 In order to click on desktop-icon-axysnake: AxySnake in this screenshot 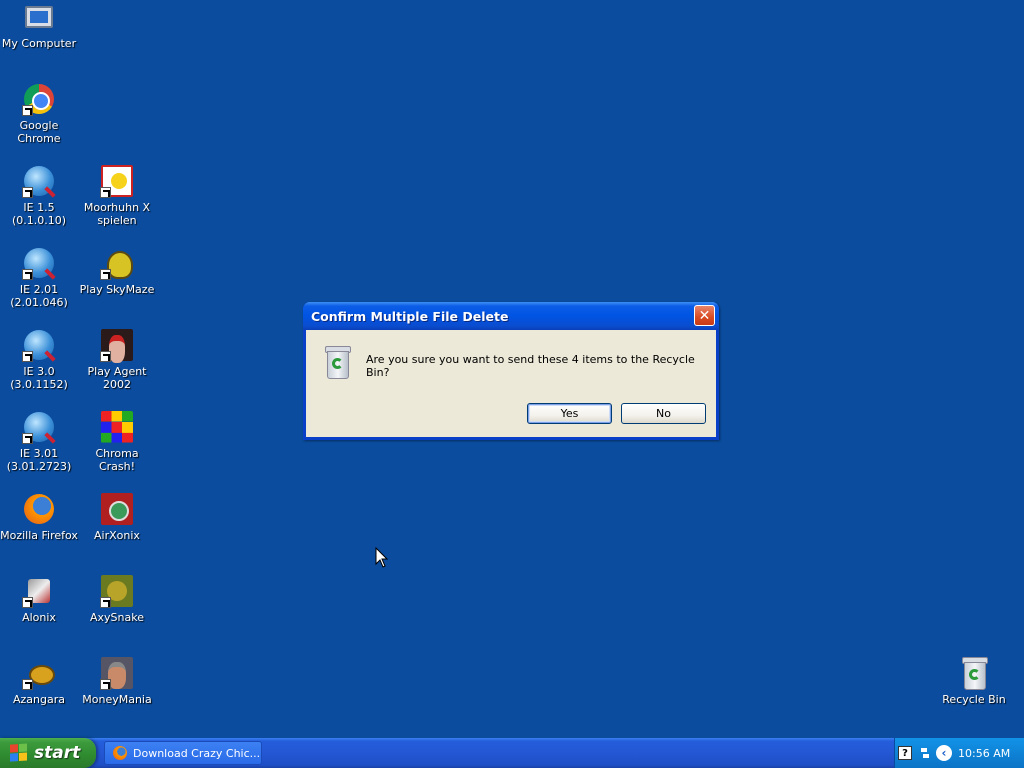, I will do `click(117, 607)`.